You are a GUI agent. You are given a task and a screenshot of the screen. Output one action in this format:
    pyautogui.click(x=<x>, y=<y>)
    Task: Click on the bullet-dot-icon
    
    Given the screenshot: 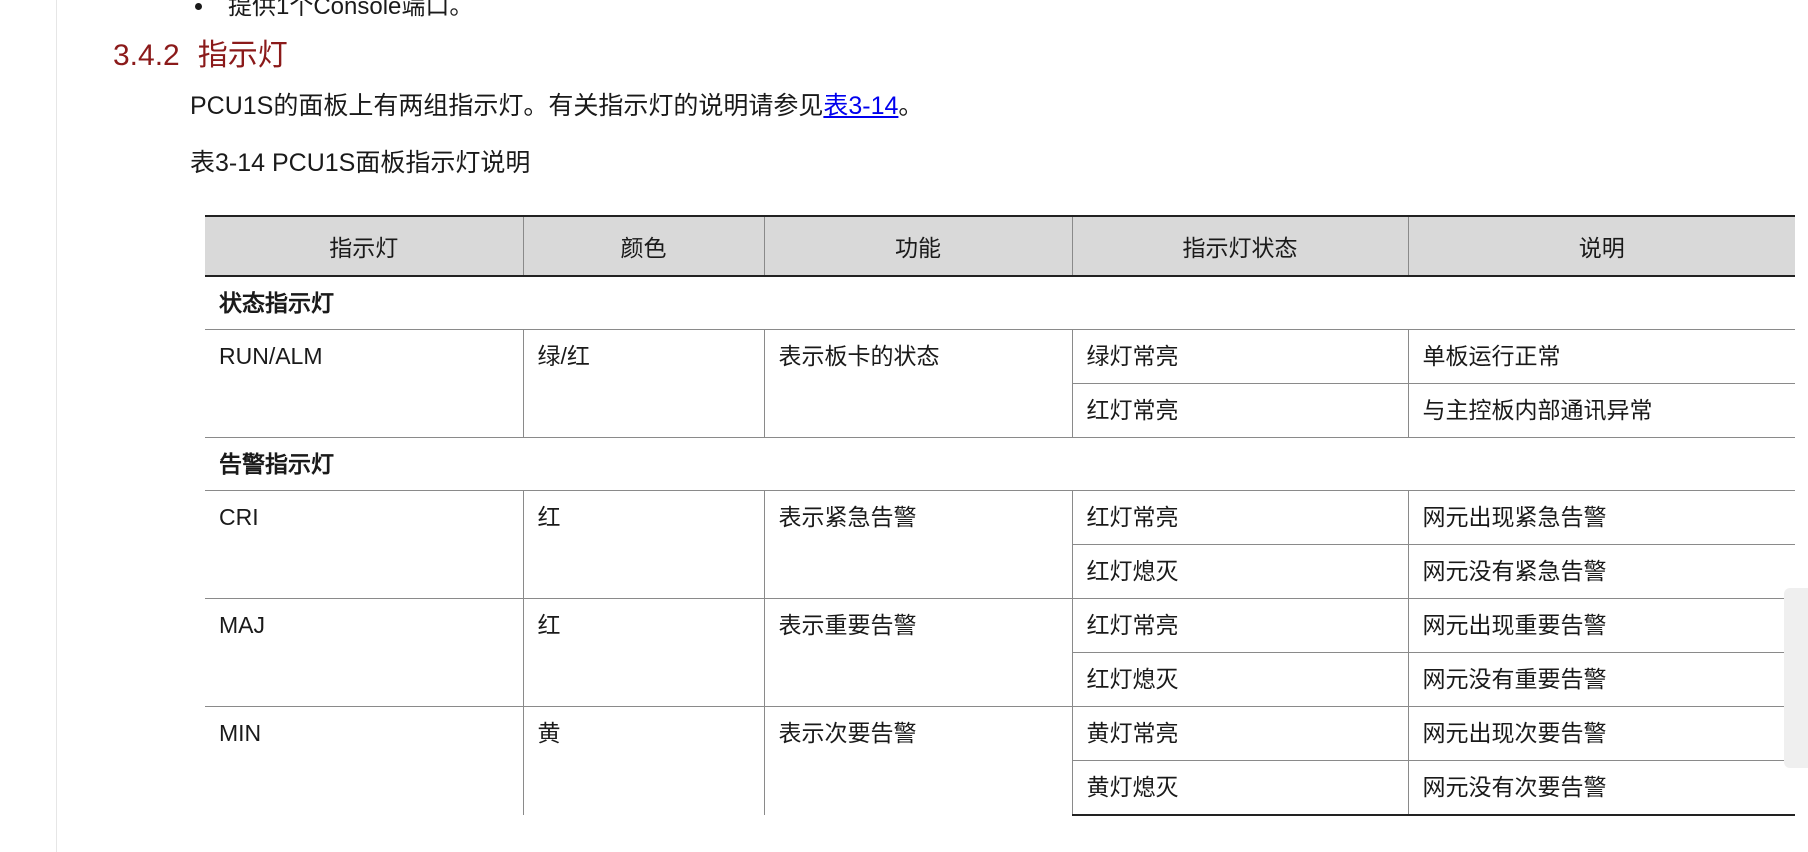 What is the action you would take?
    pyautogui.click(x=198, y=6)
    